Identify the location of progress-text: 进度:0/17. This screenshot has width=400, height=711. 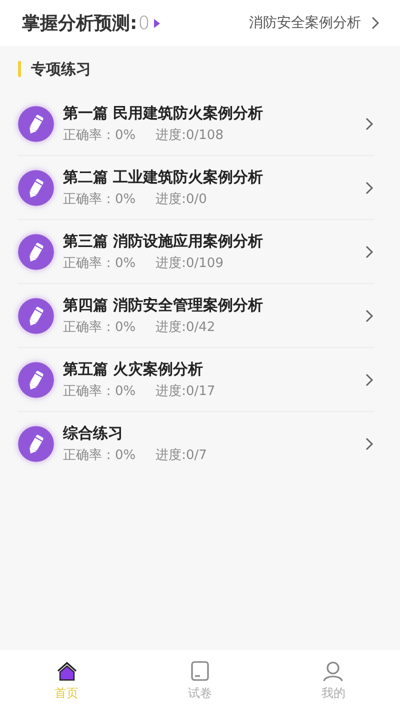
(186, 391).